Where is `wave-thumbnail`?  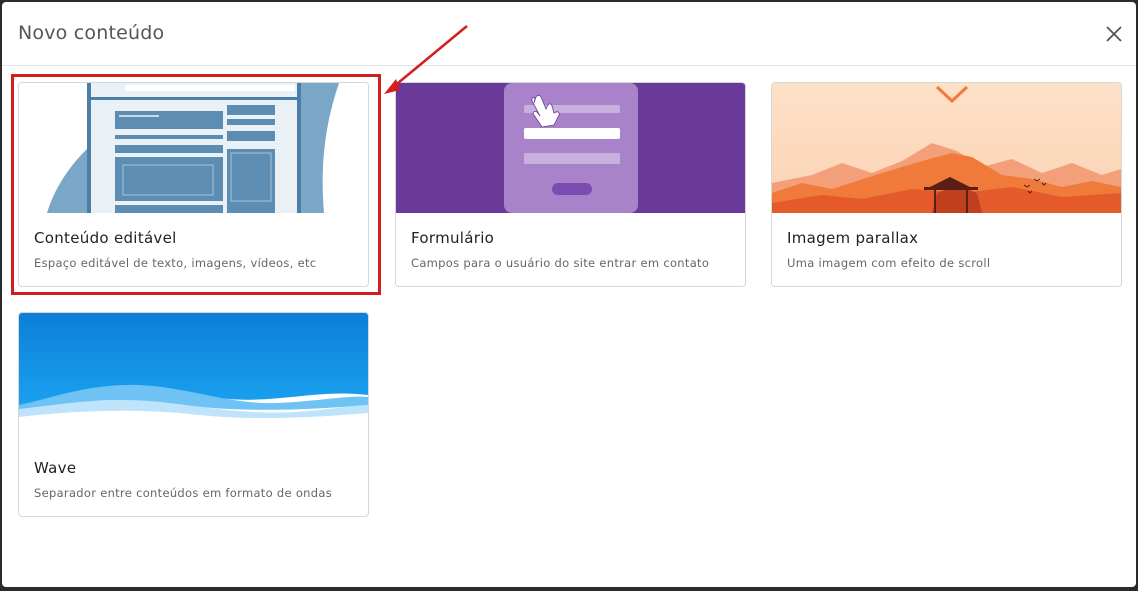
wave-thumbnail is located at coordinates (193, 378).